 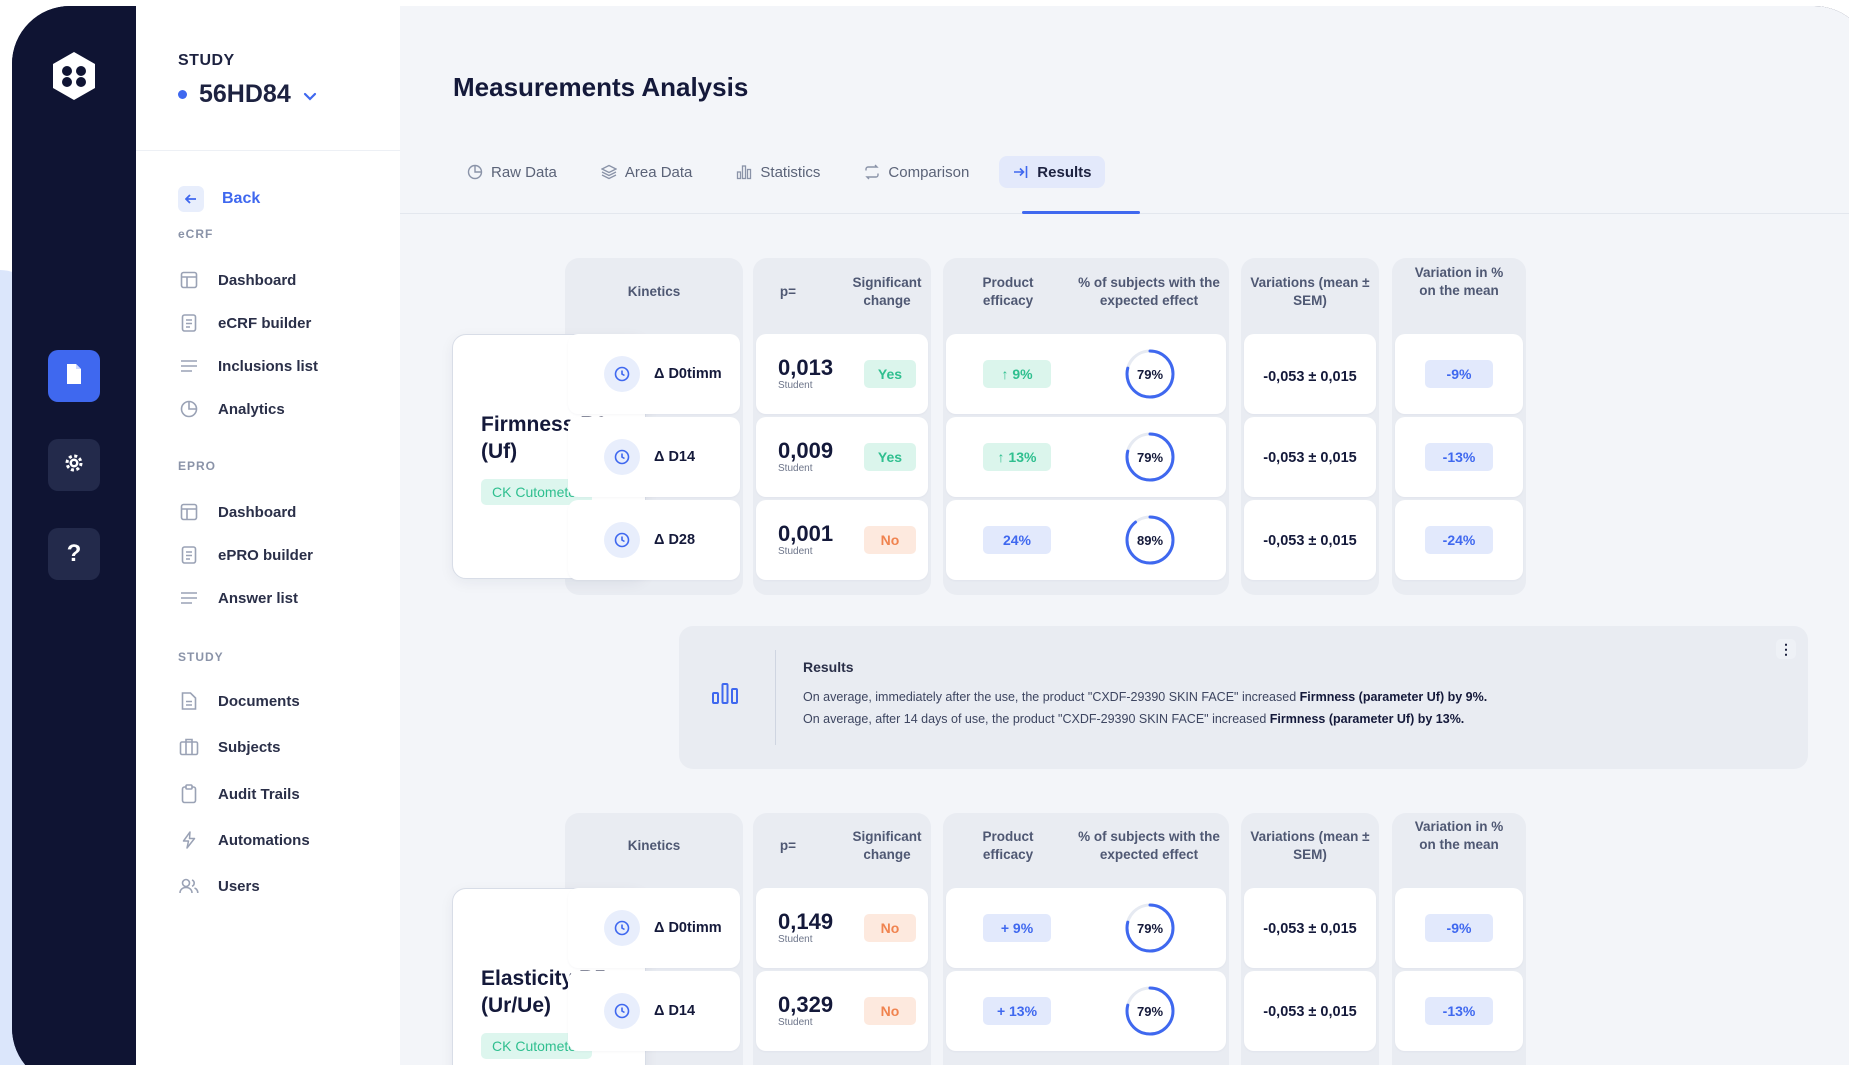 I want to click on more-options-icon: ⋮, so click(x=1786, y=649).